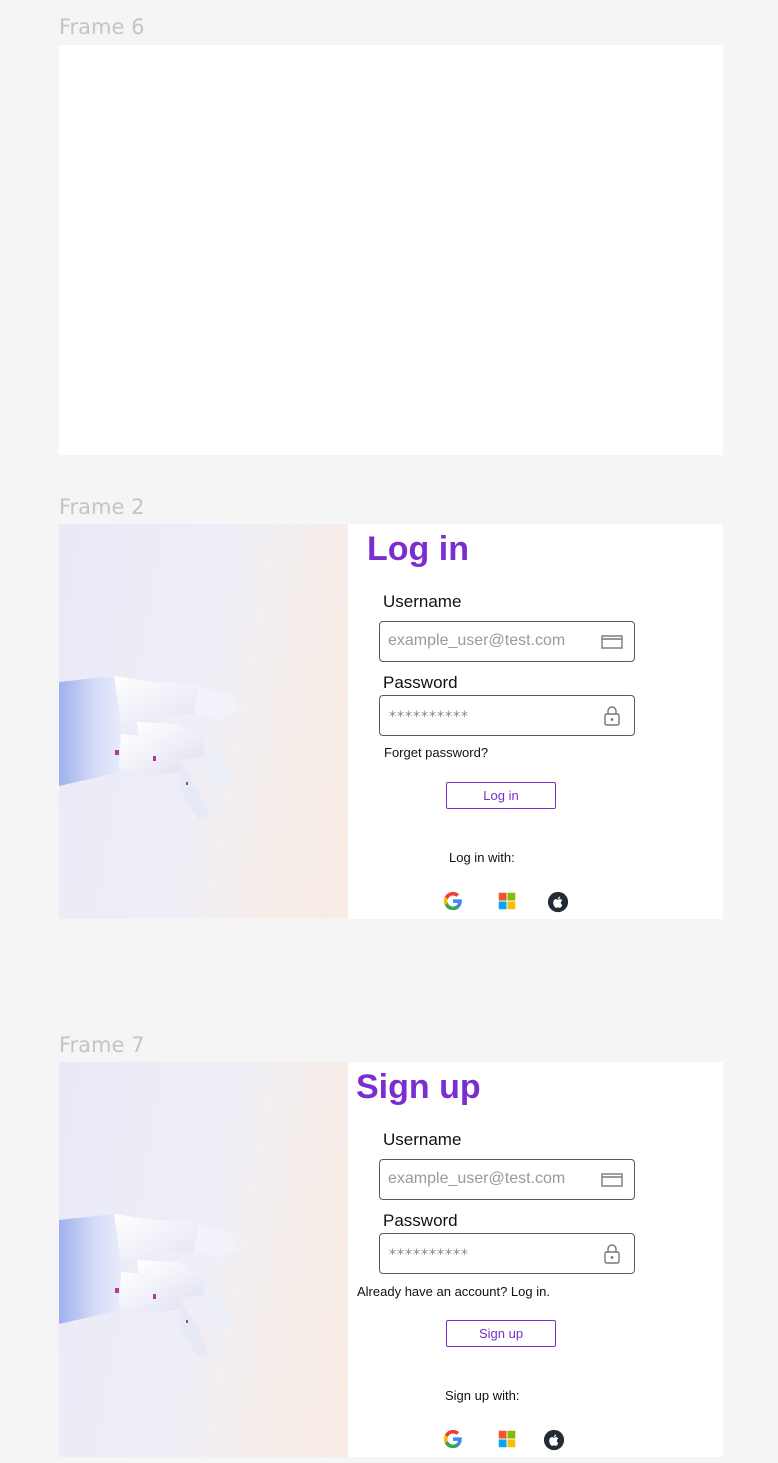 This screenshot has width=778, height=1463. Describe the element at coordinates (102, 1045) in the screenshot. I see `frame-7-label: Frame 7` at that location.